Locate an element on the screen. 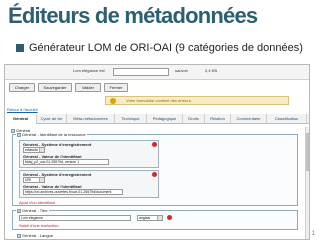 This screenshot has width=320, height=240. action-buttons: Charger Sauvegarder Valider Fermer is located at coordinates (157, 88).